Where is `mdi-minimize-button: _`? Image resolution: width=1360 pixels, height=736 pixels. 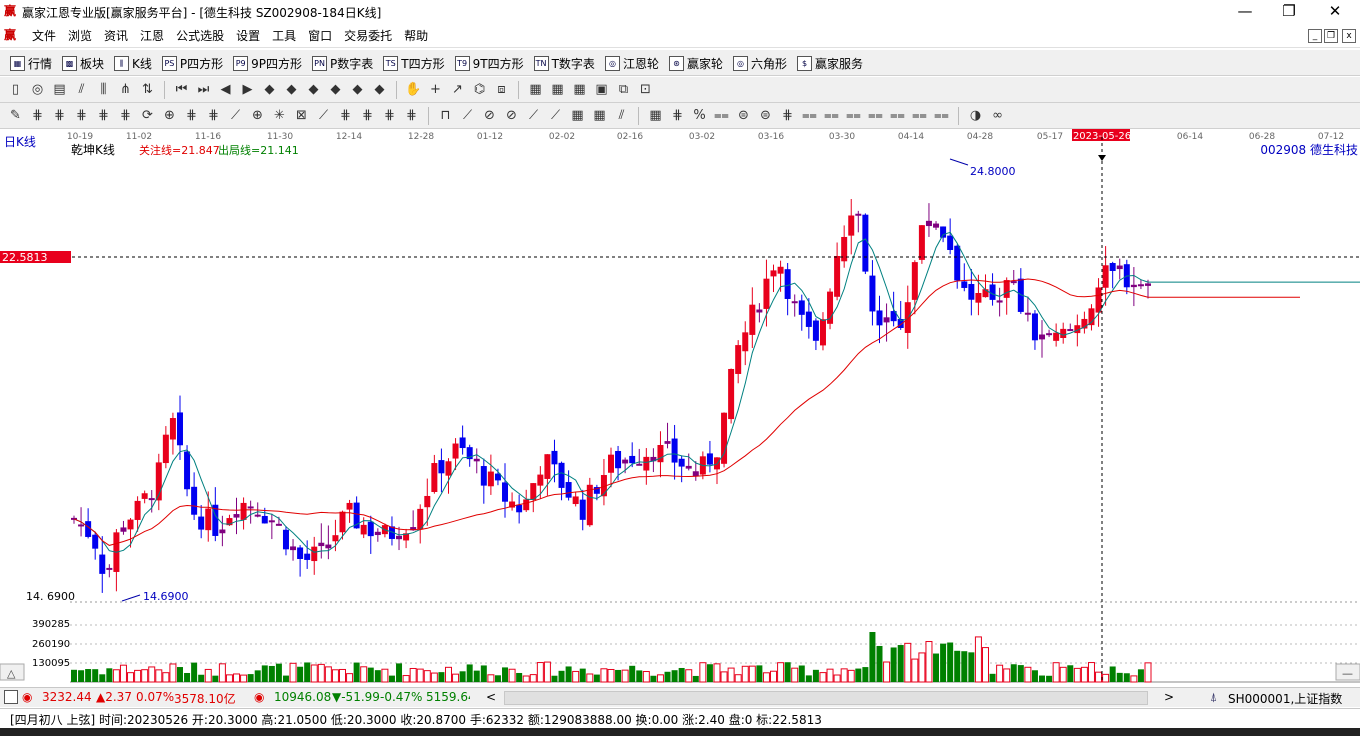 mdi-minimize-button: _ is located at coordinates (1315, 36).